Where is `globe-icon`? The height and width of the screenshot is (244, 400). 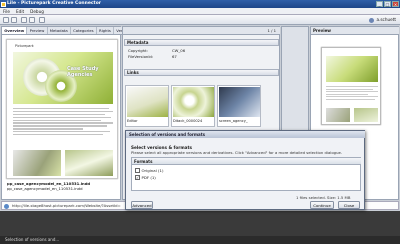 globe-icon is located at coordinates (6, 206).